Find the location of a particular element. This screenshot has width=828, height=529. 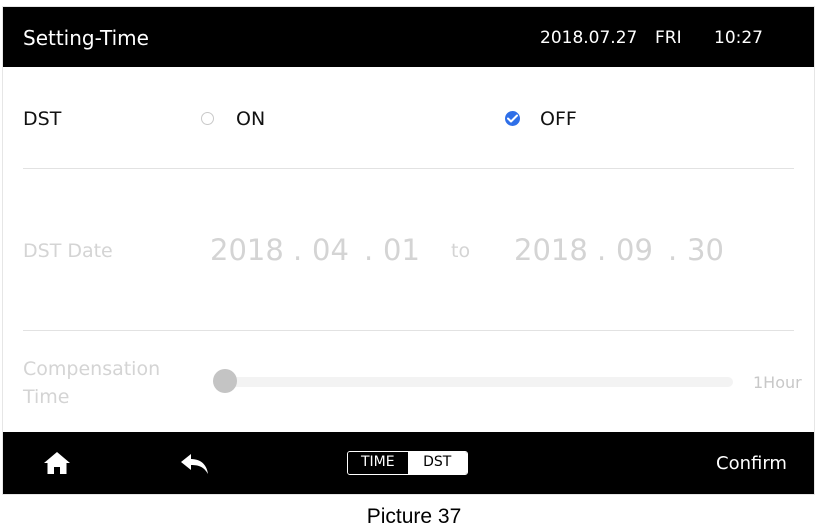

dst-label: DST is located at coordinates (42, 119).